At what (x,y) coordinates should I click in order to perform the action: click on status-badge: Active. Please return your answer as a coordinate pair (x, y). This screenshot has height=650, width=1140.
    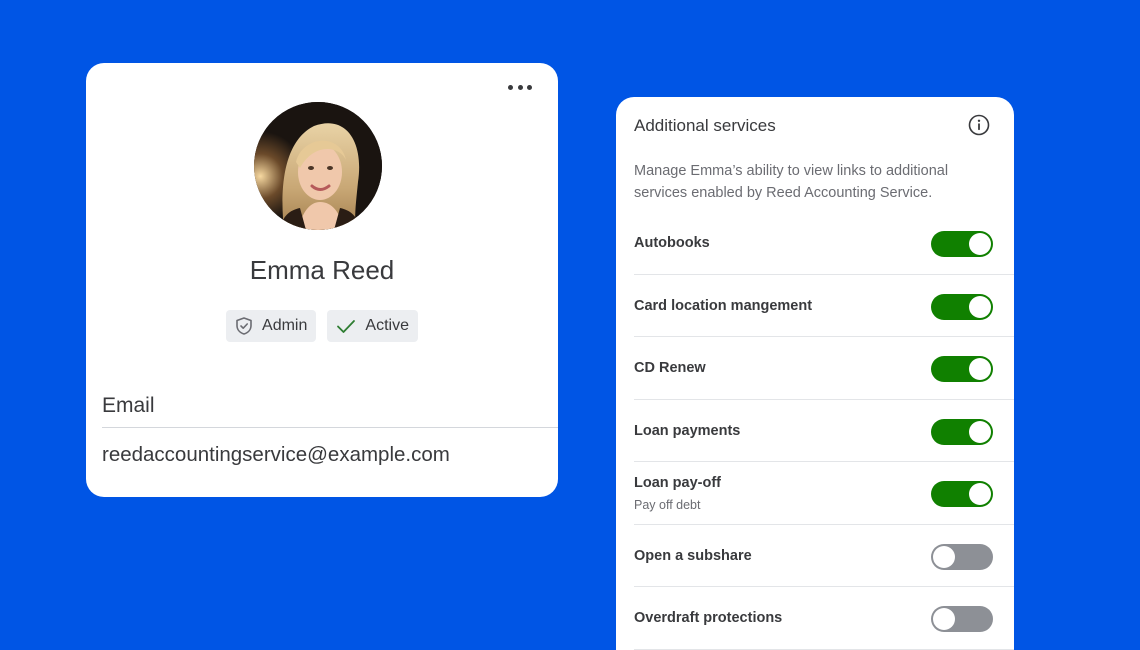
    Looking at the image, I should click on (372, 326).